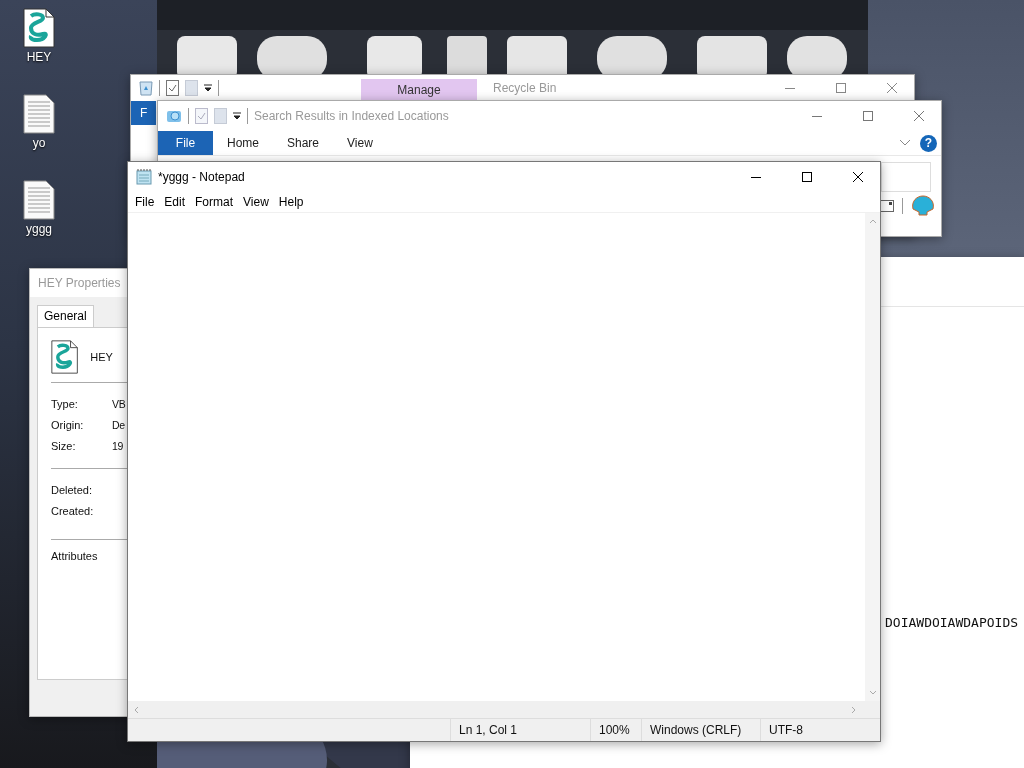 The width and height of the screenshot is (1024, 768). What do you see at coordinates (872, 693) in the screenshot?
I see `scroll-down-icon` at bounding box center [872, 693].